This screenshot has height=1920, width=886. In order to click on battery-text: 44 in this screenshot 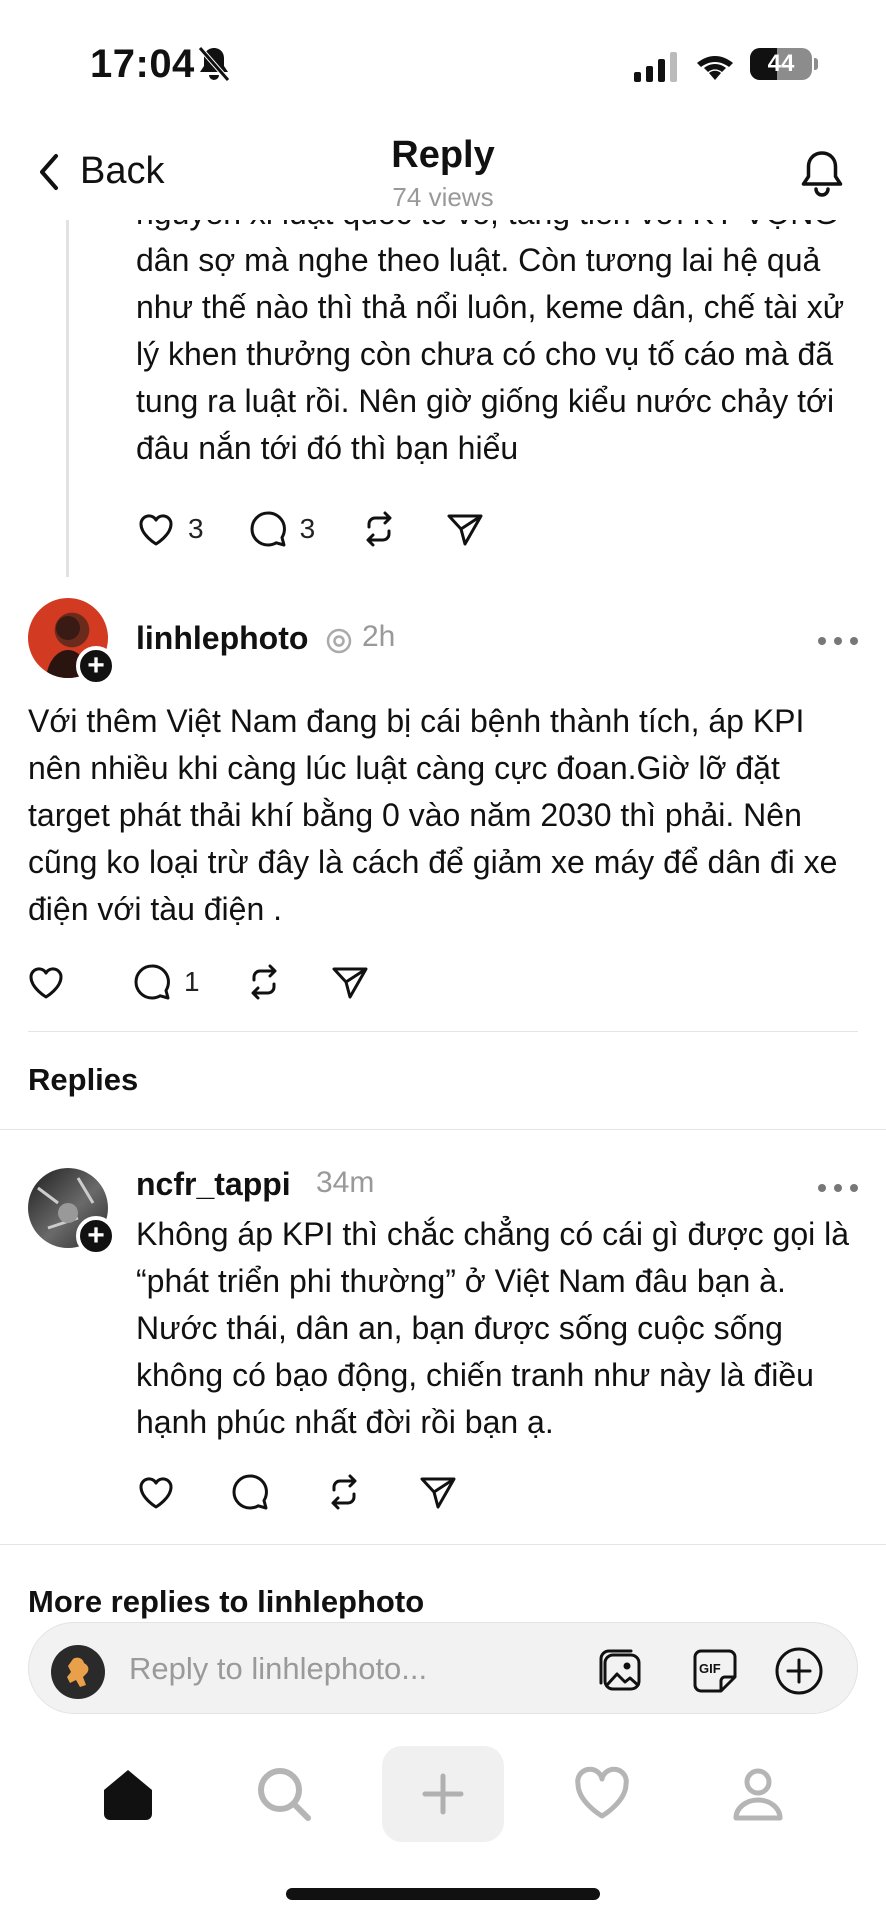, I will do `click(781, 63)`.